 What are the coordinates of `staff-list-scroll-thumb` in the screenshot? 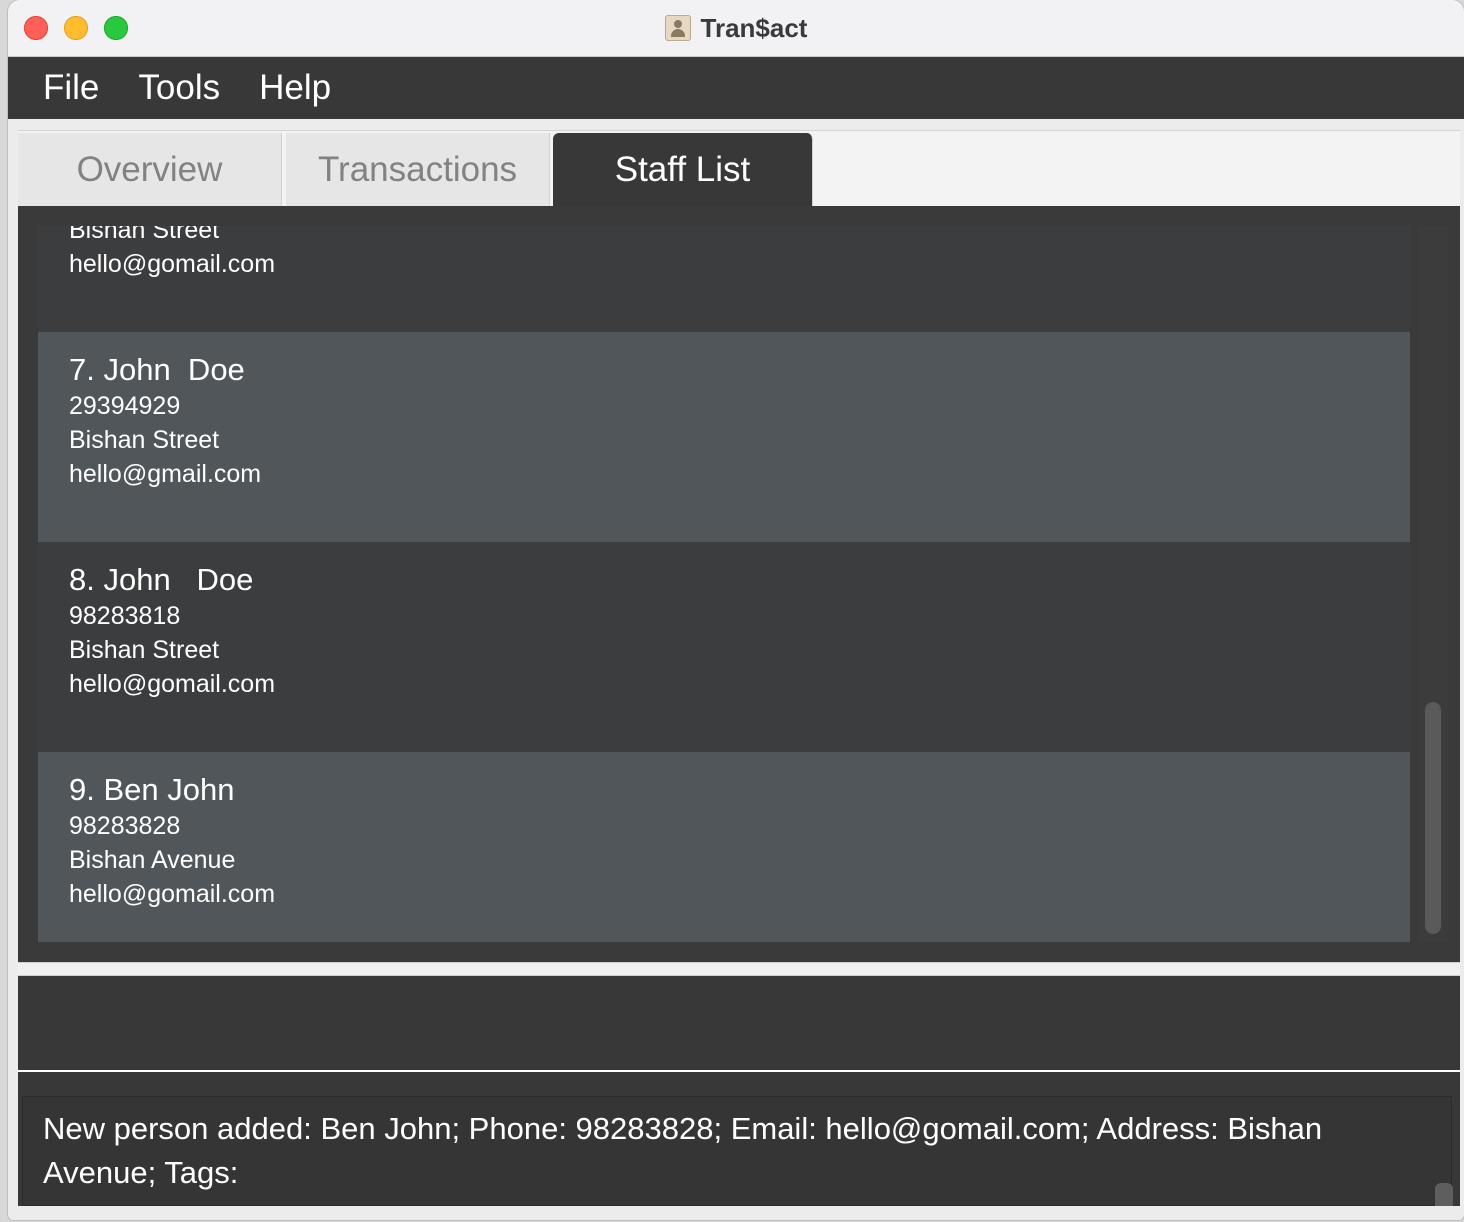 It's located at (1433, 818).